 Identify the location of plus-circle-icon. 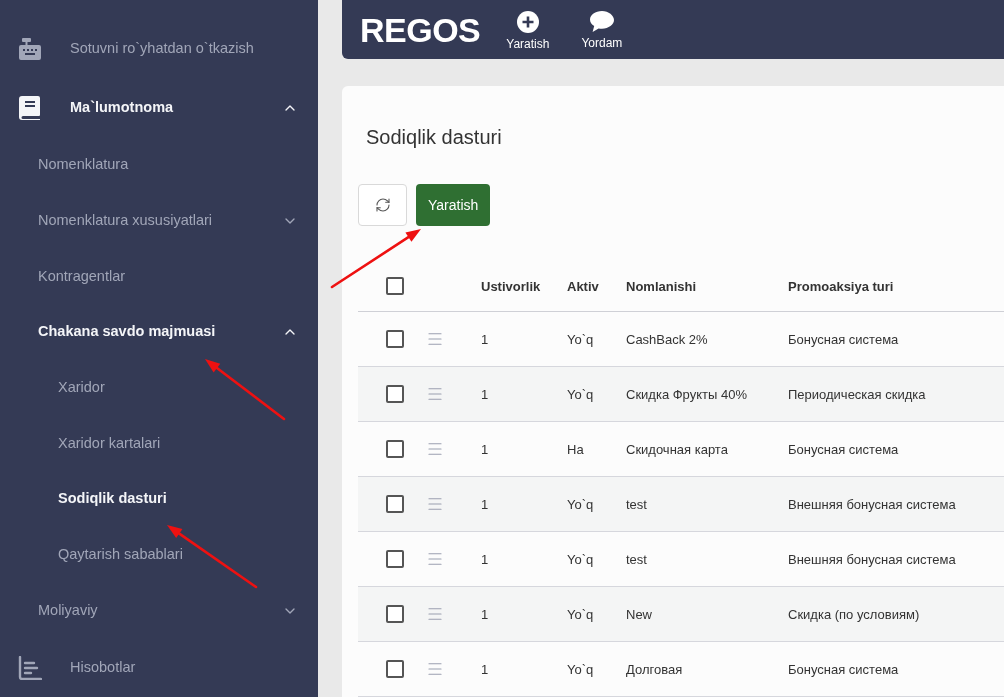
(527, 21).